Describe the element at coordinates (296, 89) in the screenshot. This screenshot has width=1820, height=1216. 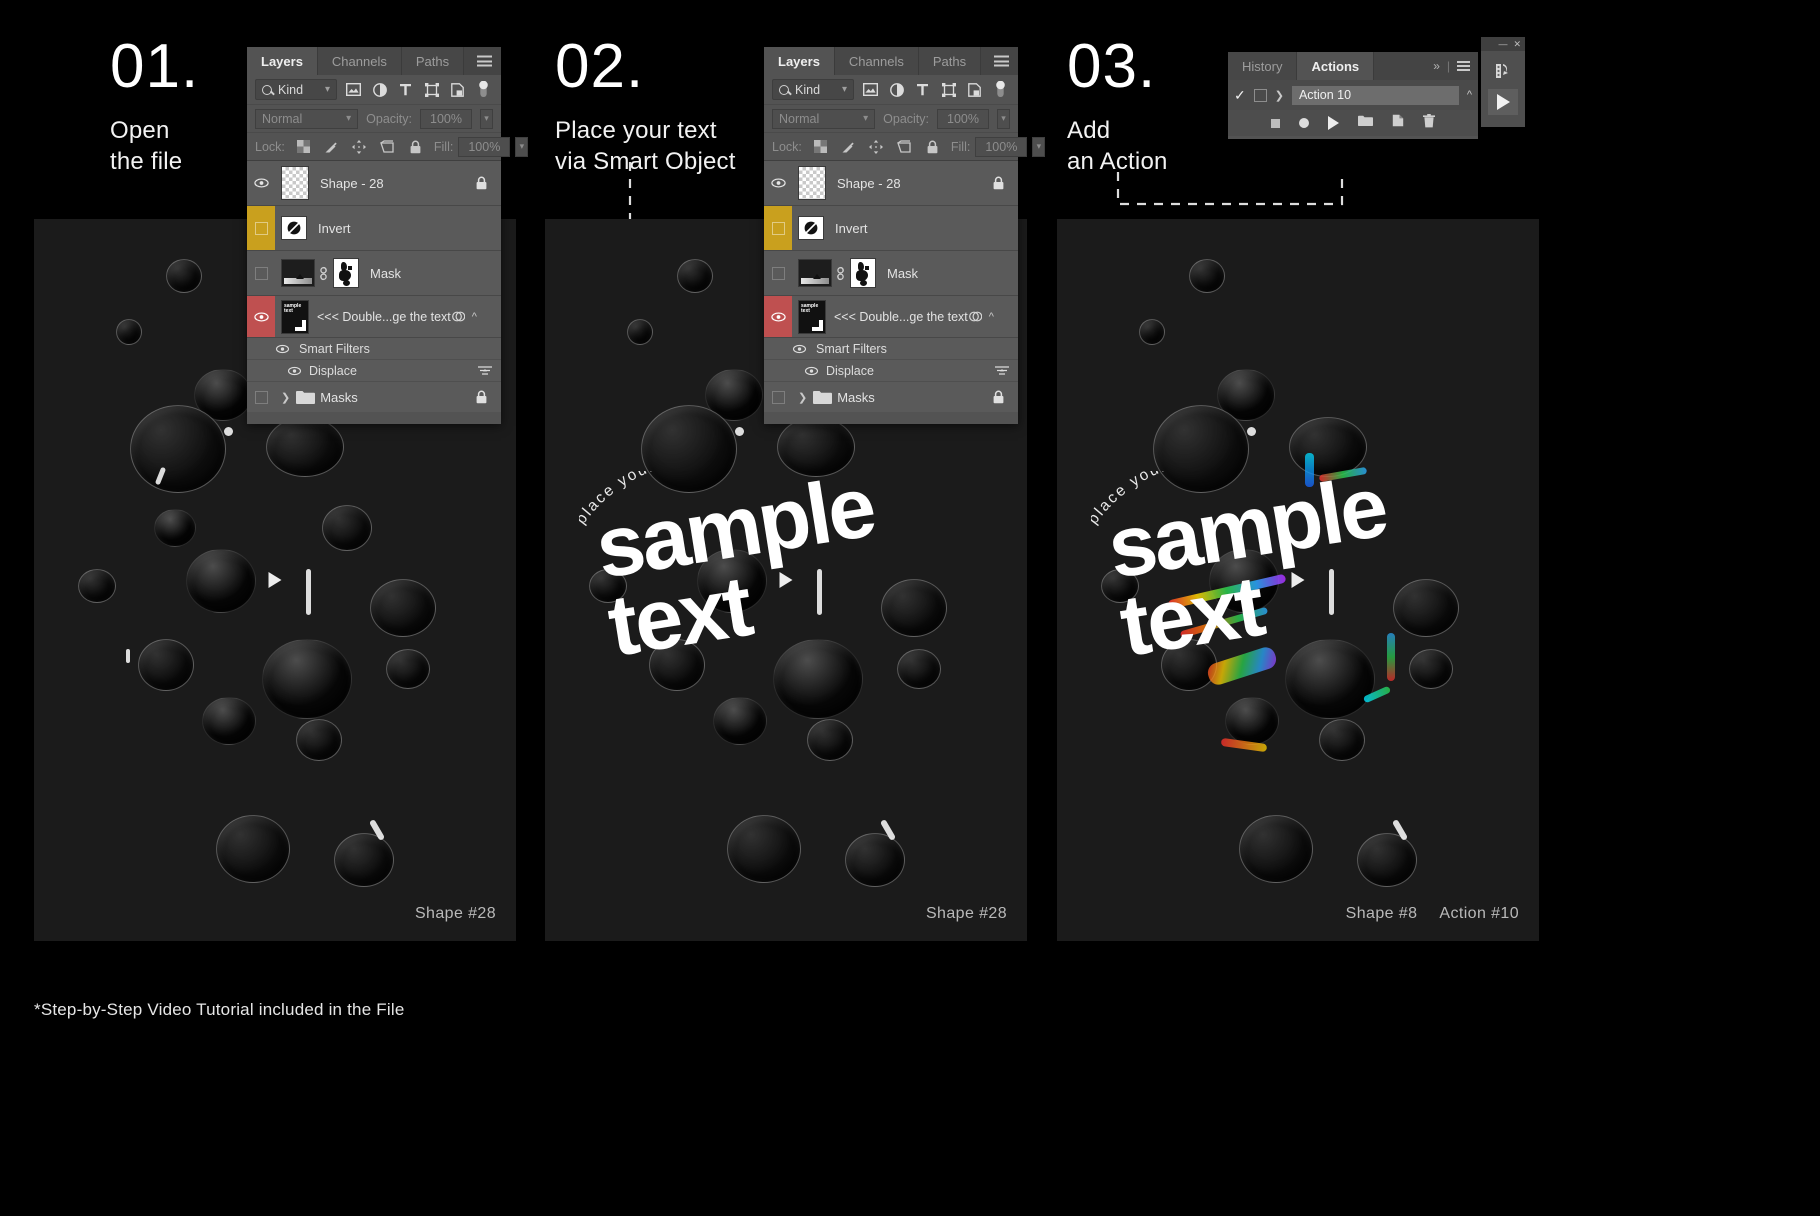
I see `kind-filter-select-1: Kind ▾` at that location.